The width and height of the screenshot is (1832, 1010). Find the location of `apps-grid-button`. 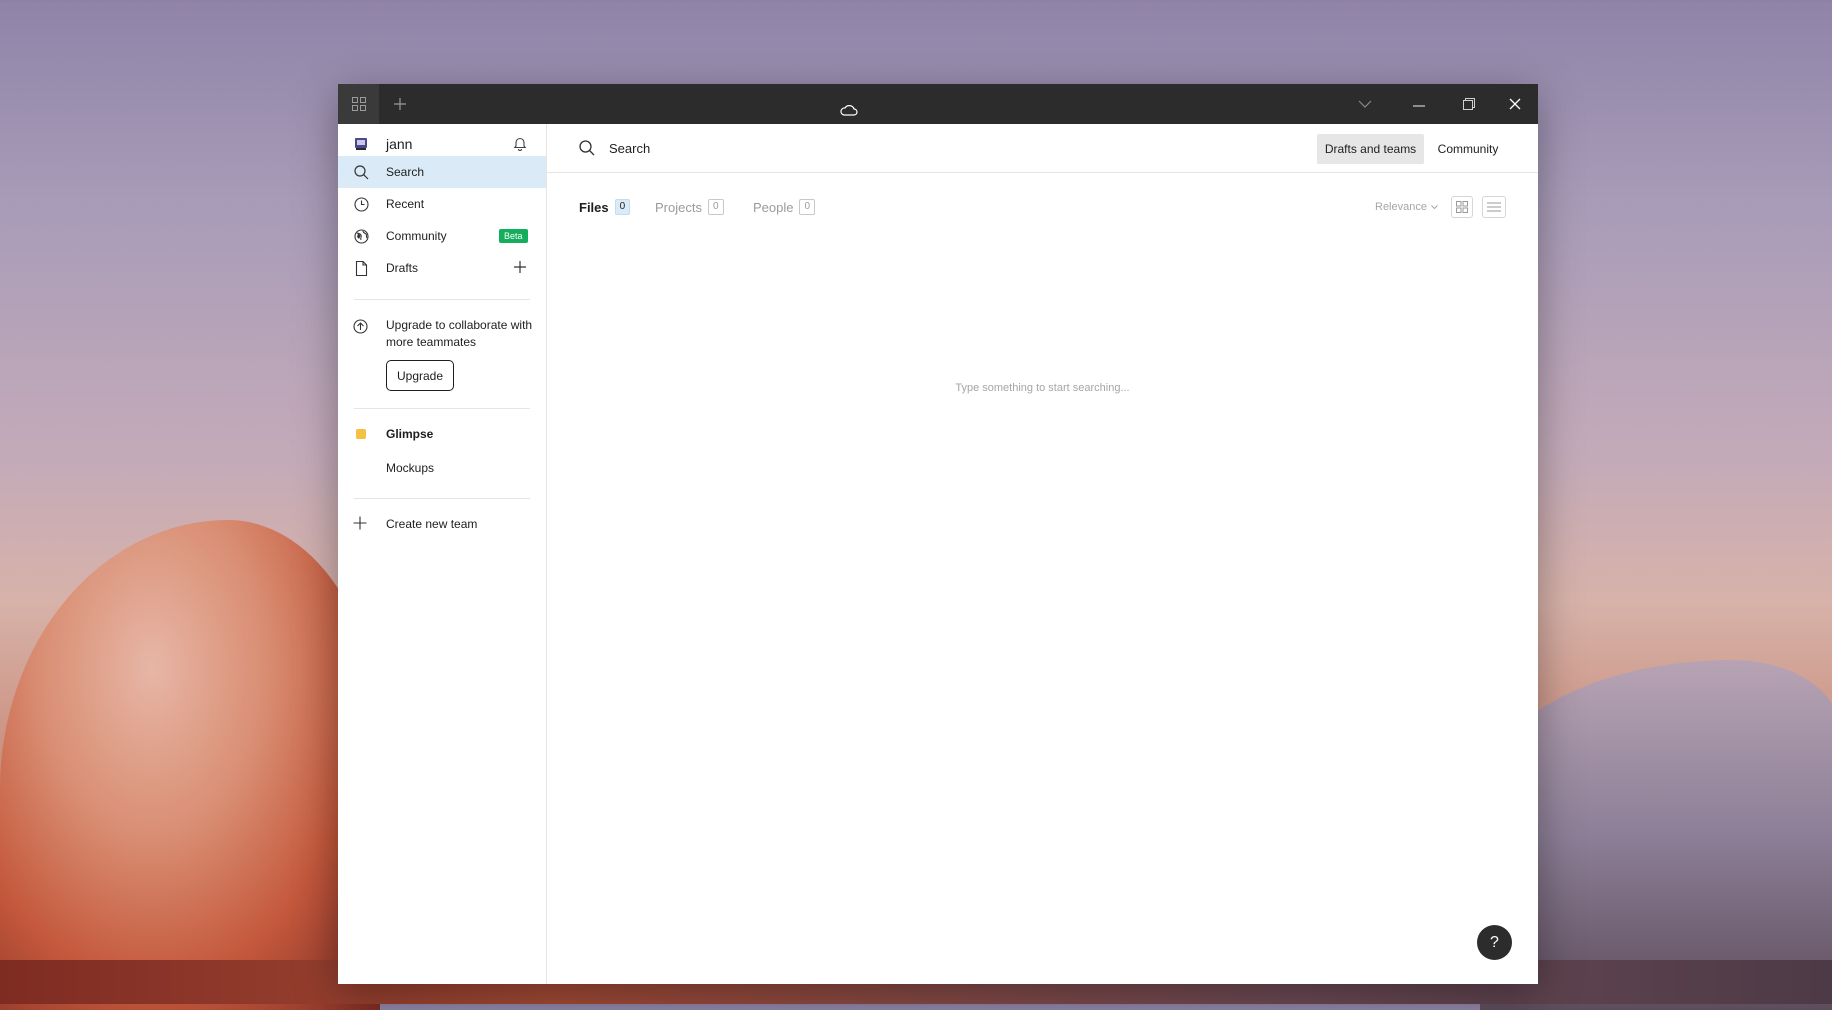

apps-grid-button is located at coordinates (358, 104).